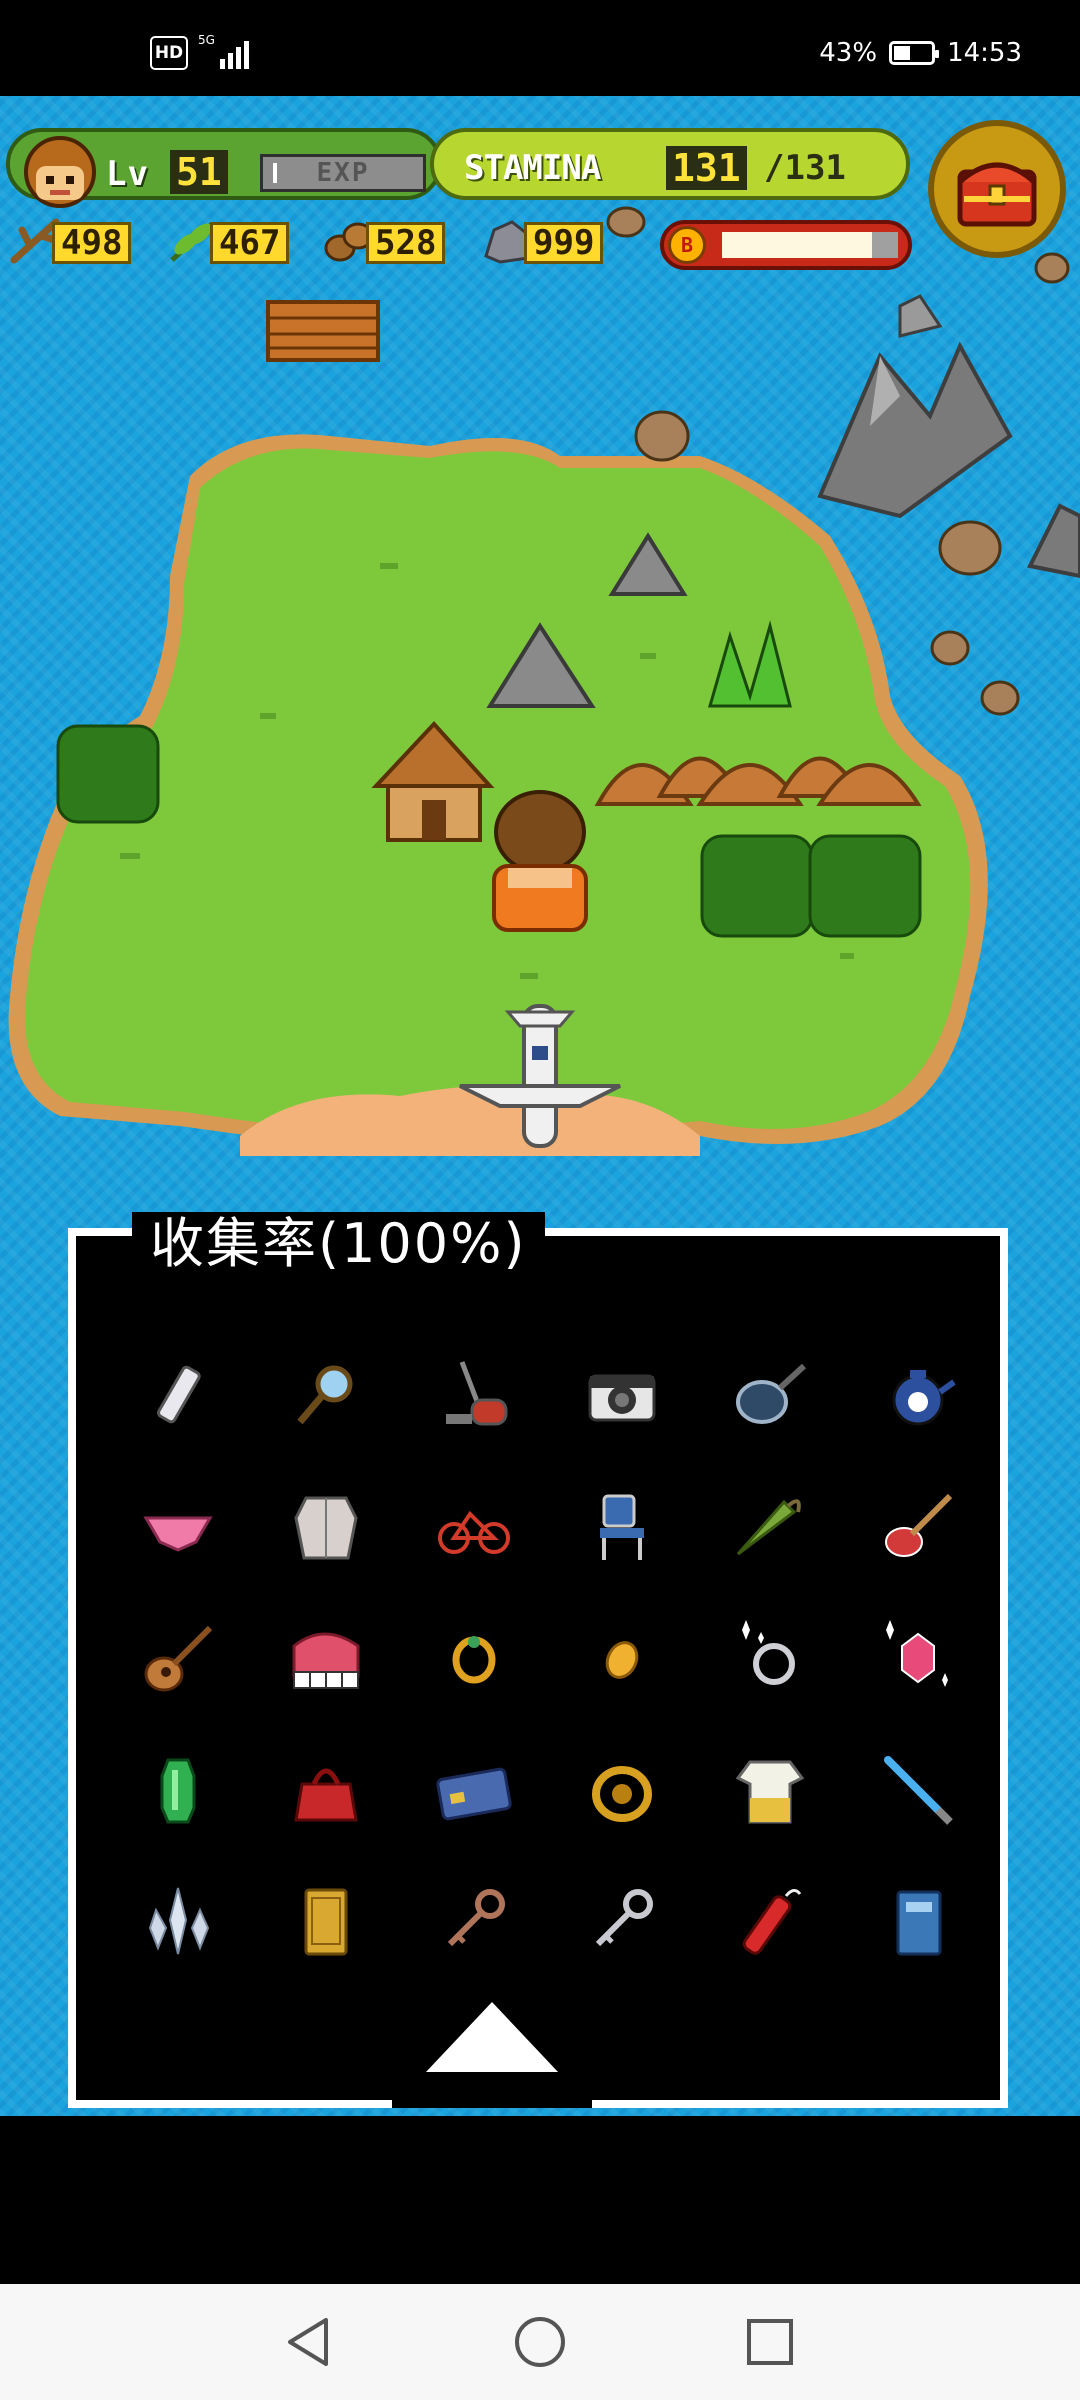  Describe the element at coordinates (406, 243) in the screenshot. I see `nuts-count: 528` at that location.